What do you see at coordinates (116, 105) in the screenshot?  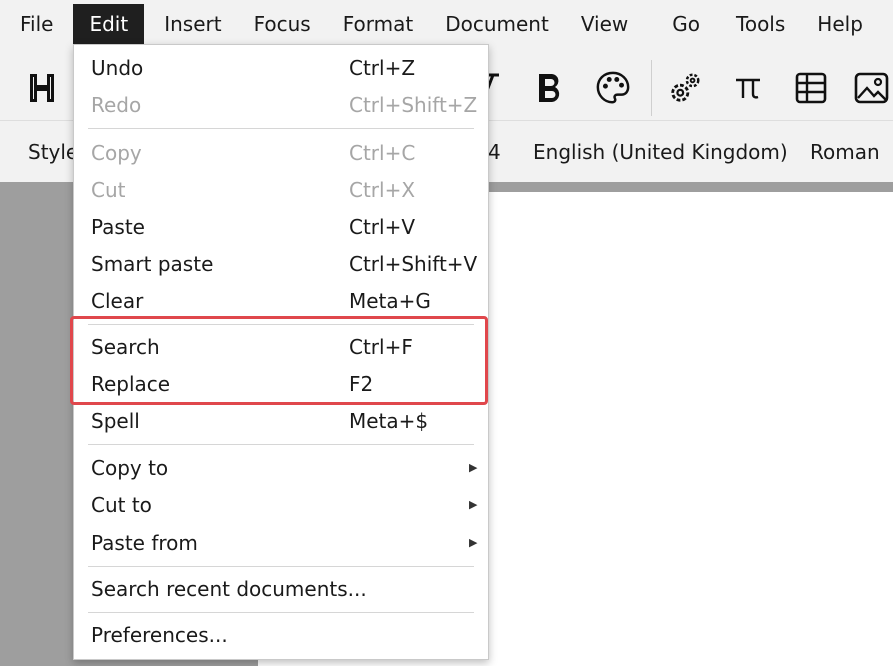 I see `menu-item-label: Redo` at bounding box center [116, 105].